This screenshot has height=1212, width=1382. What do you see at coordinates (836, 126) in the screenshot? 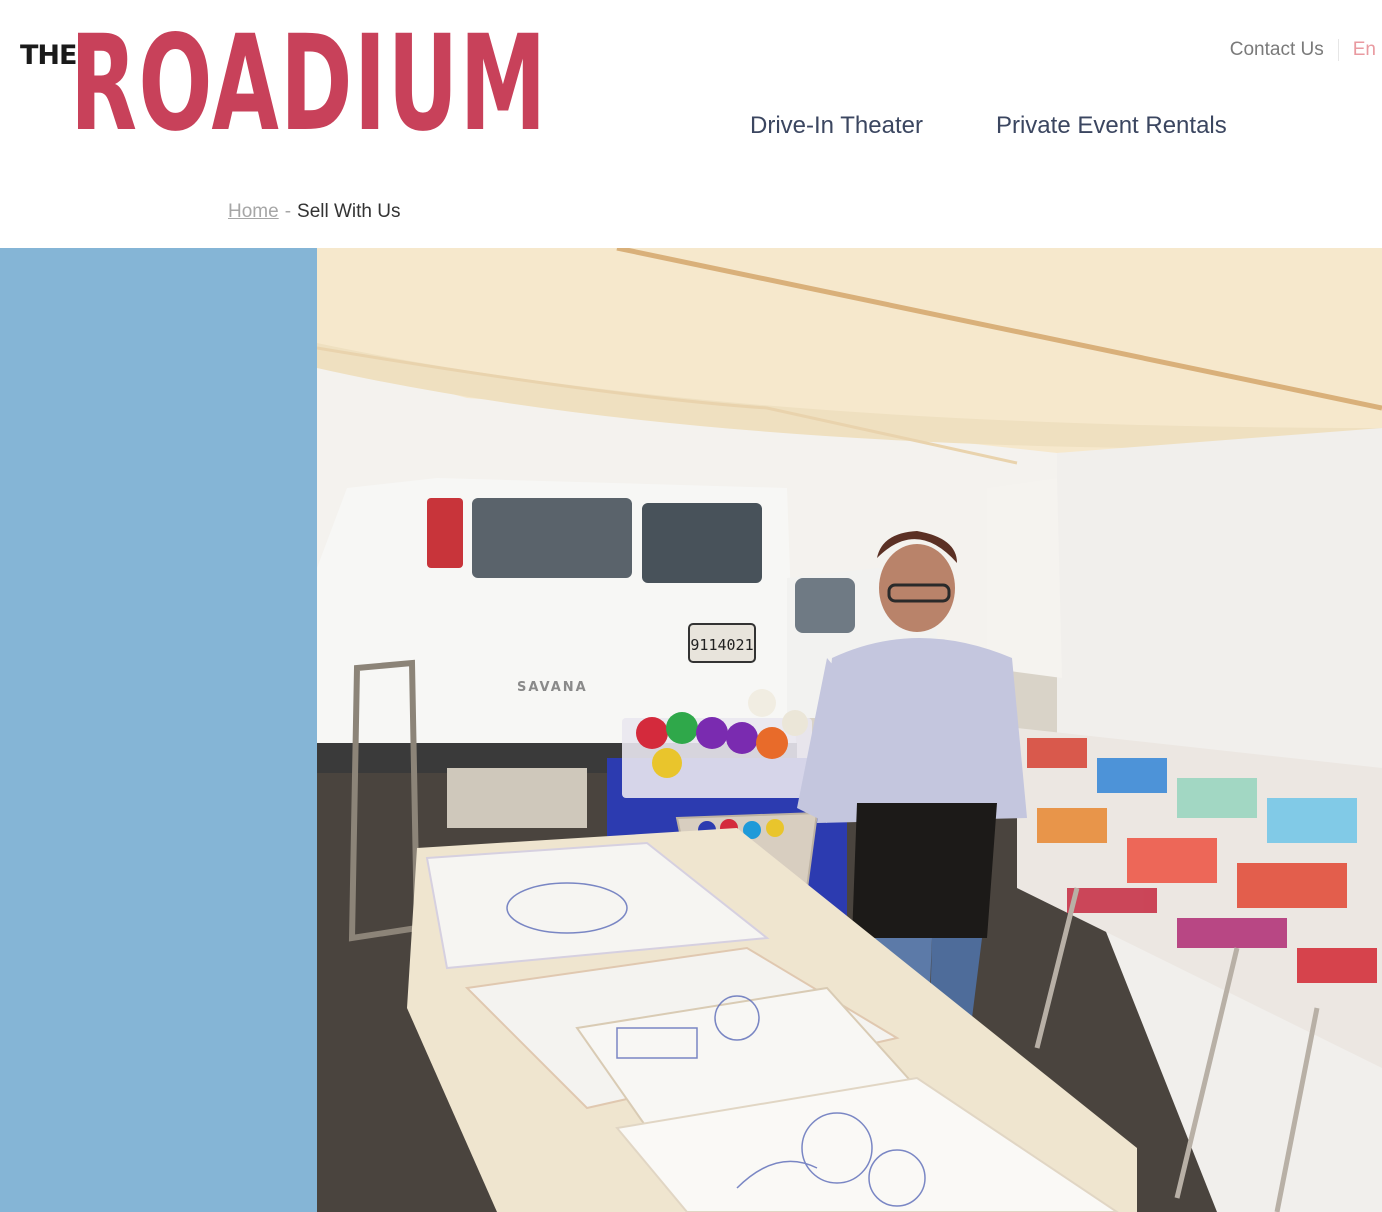
I see `nav-drive-in-theater: Drive-In Theater` at bounding box center [836, 126].